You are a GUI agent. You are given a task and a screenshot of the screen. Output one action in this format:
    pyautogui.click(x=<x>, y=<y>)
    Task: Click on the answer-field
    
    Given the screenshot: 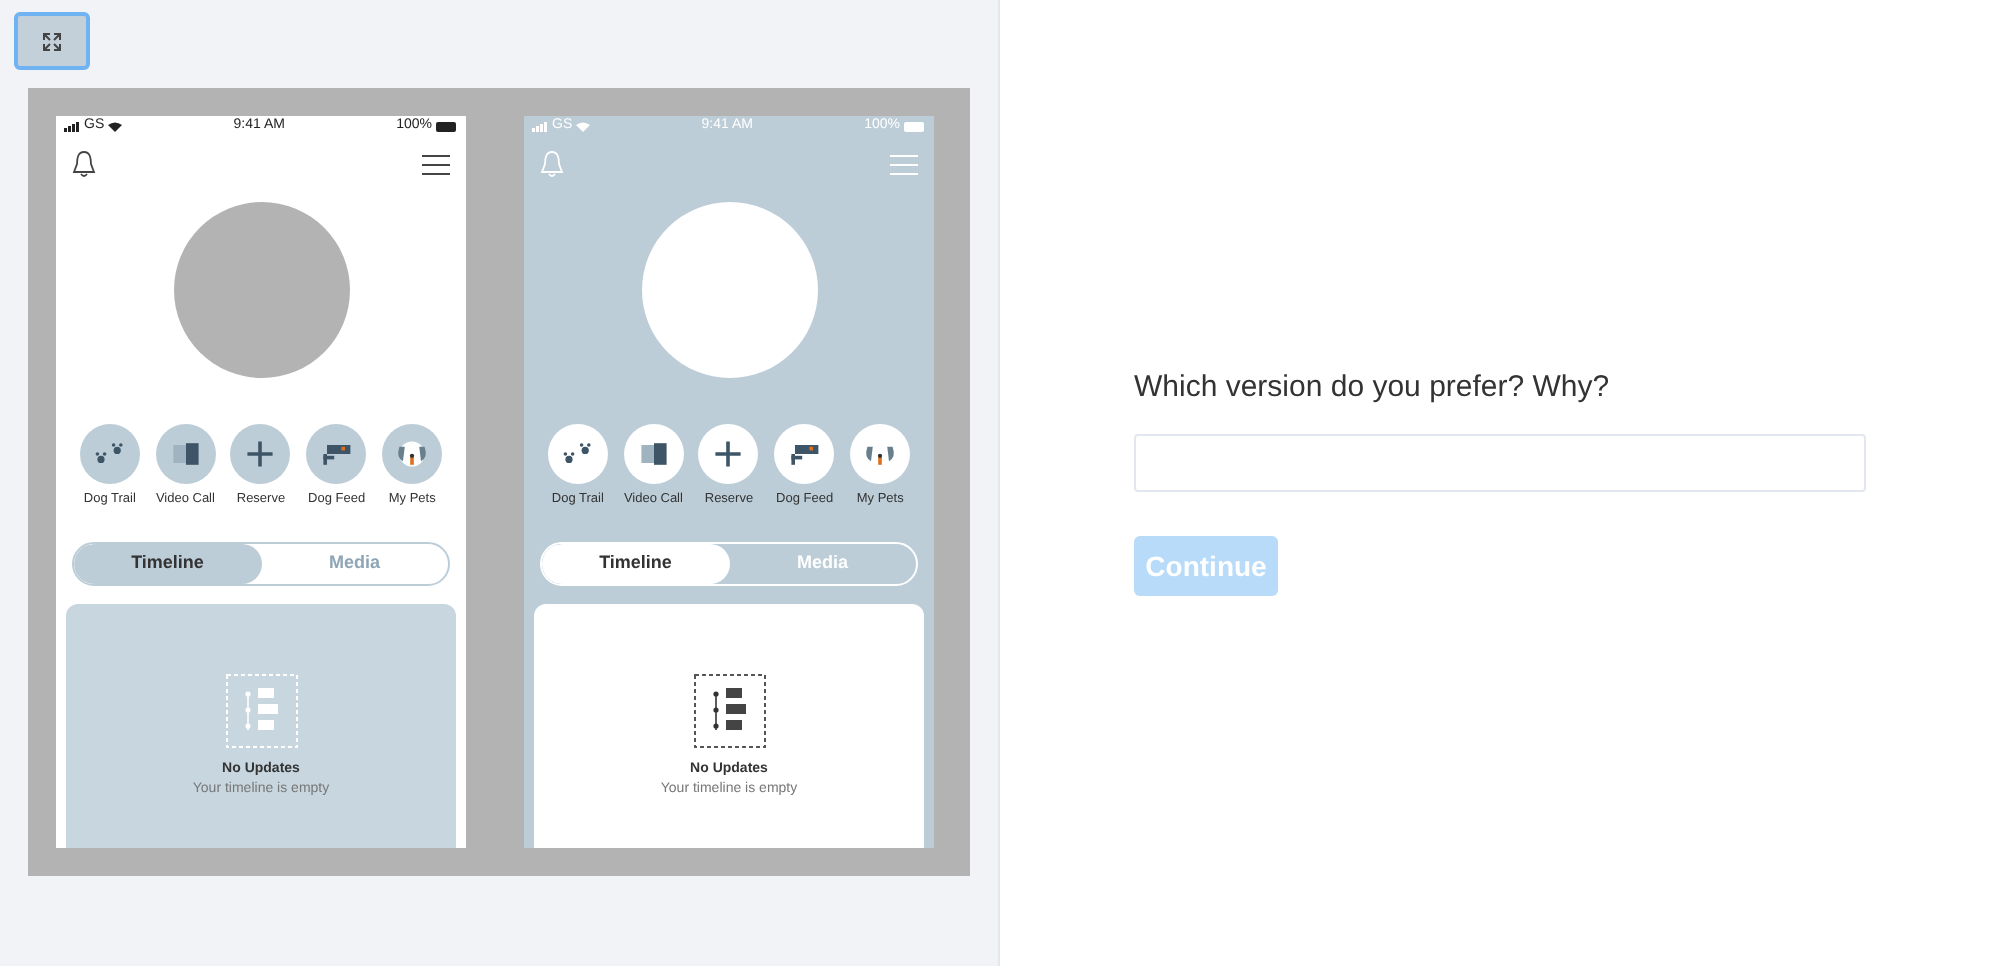 What is the action you would take?
    pyautogui.click(x=1500, y=463)
    